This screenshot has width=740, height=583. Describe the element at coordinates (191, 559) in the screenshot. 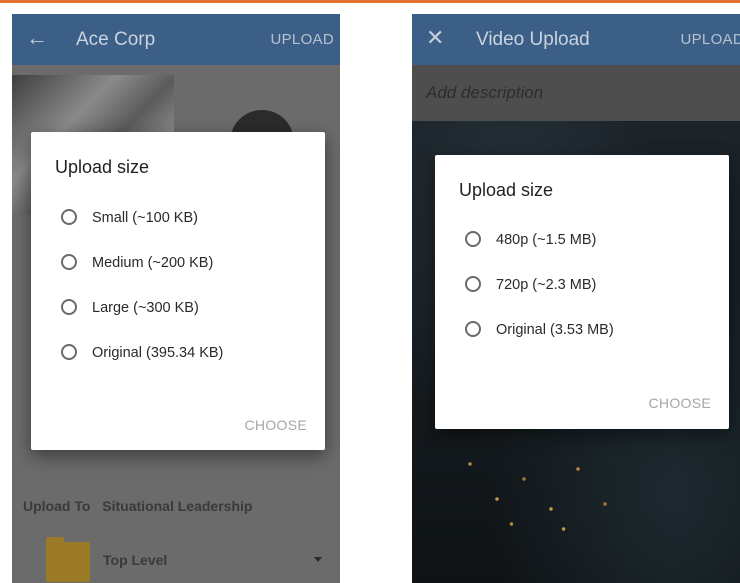

I see `folder-selector: Top Level` at that location.